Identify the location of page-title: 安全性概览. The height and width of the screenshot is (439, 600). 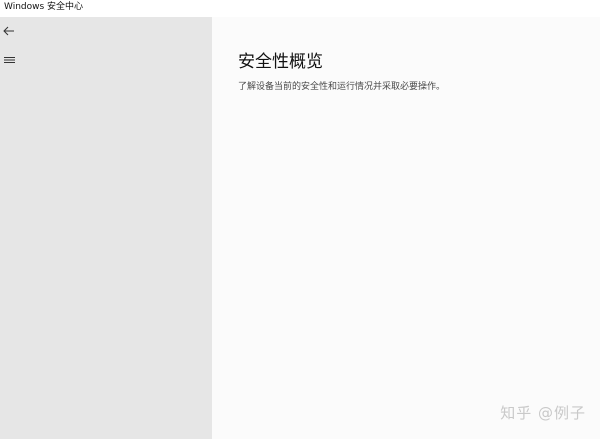
(280, 62).